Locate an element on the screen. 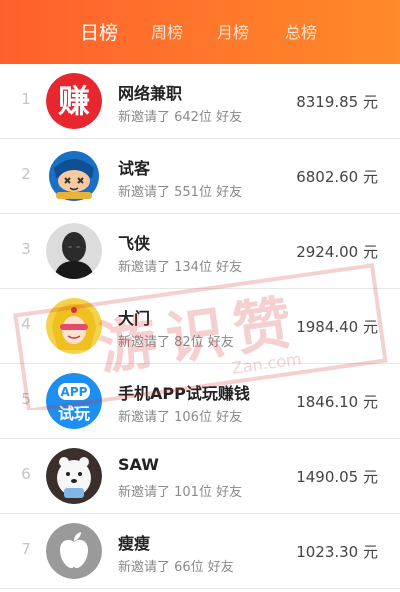 The height and width of the screenshot is (592, 400). user-name: 网络兼职 is located at coordinates (150, 93).